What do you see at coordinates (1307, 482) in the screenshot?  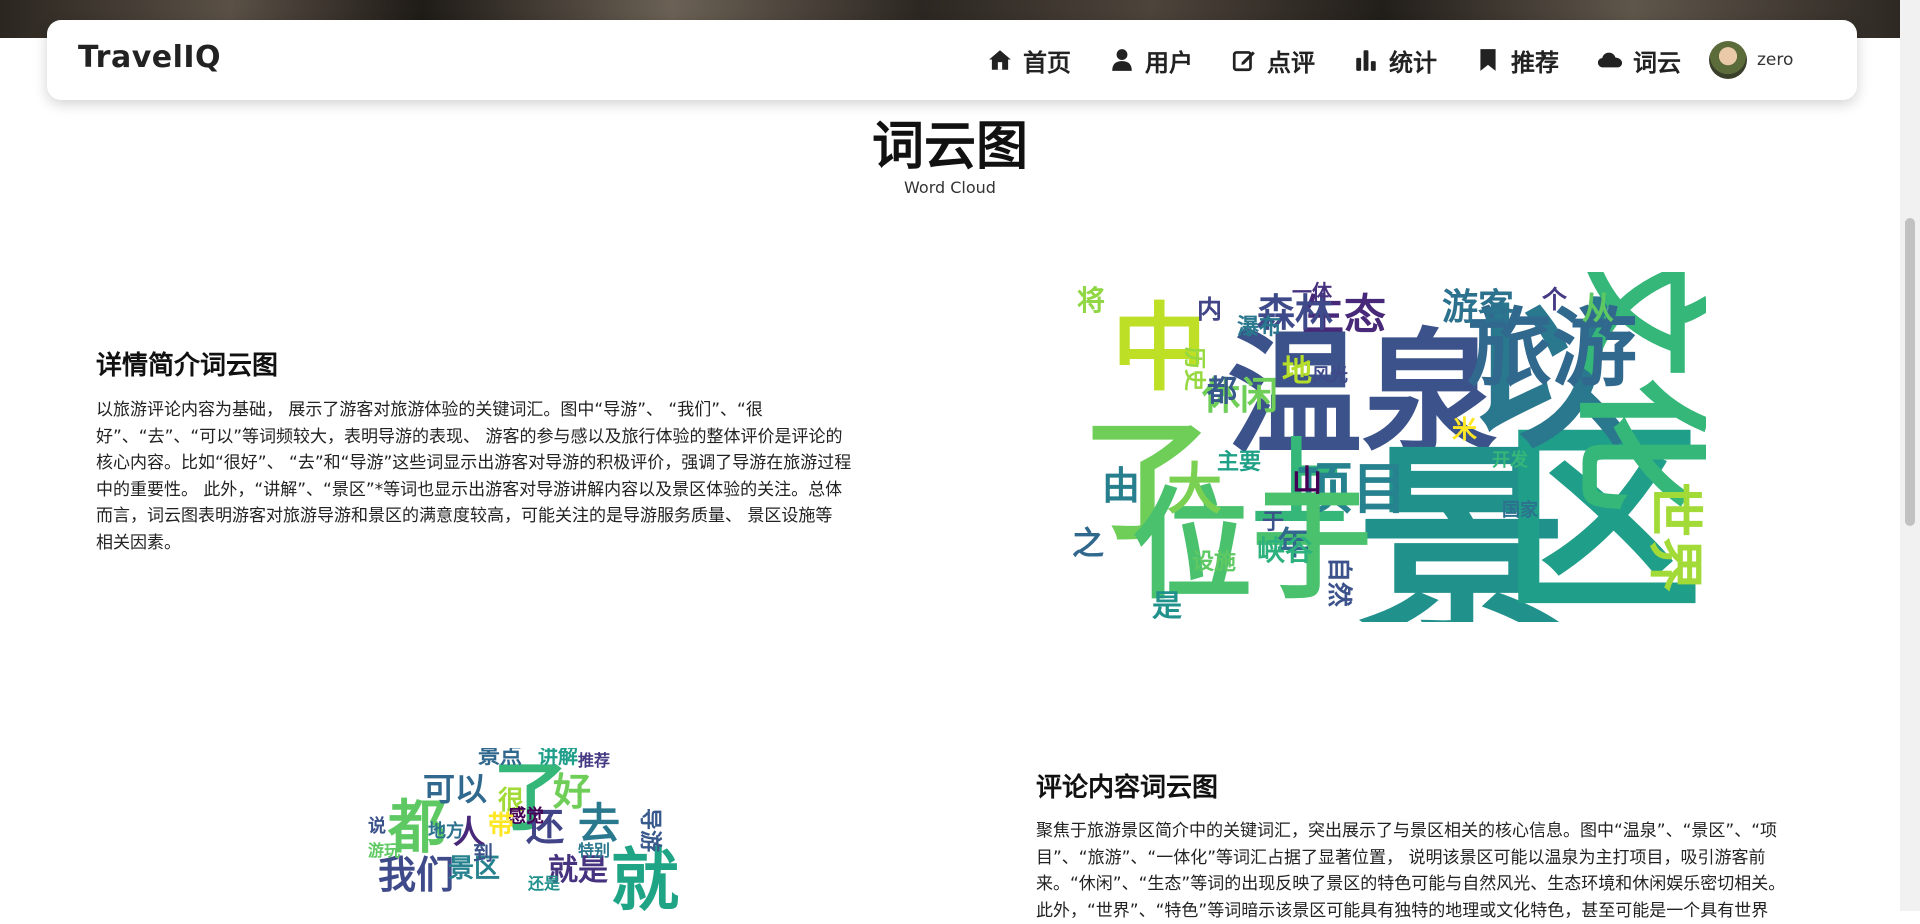 I see `wordcloud-word: 山` at bounding box center [1307, 482].